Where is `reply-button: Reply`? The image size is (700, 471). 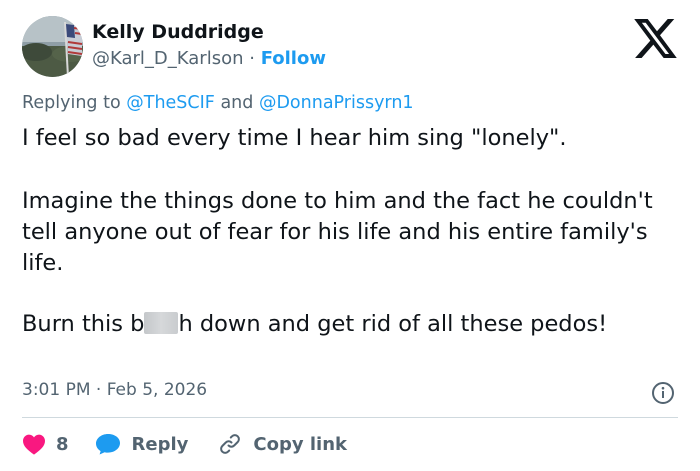 reply-button: Reply is located at coordinates (142, 444).